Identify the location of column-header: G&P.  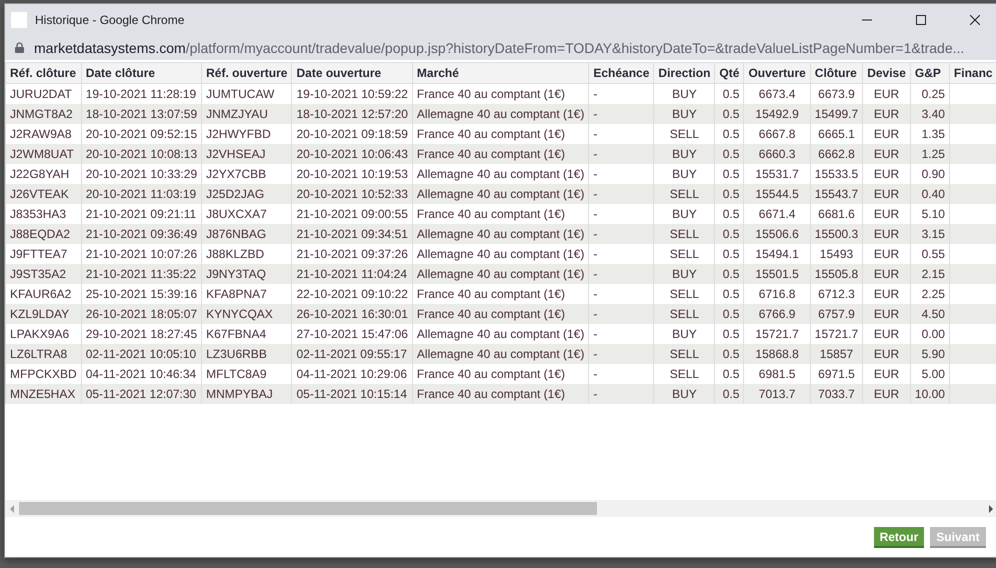
(930, 73).